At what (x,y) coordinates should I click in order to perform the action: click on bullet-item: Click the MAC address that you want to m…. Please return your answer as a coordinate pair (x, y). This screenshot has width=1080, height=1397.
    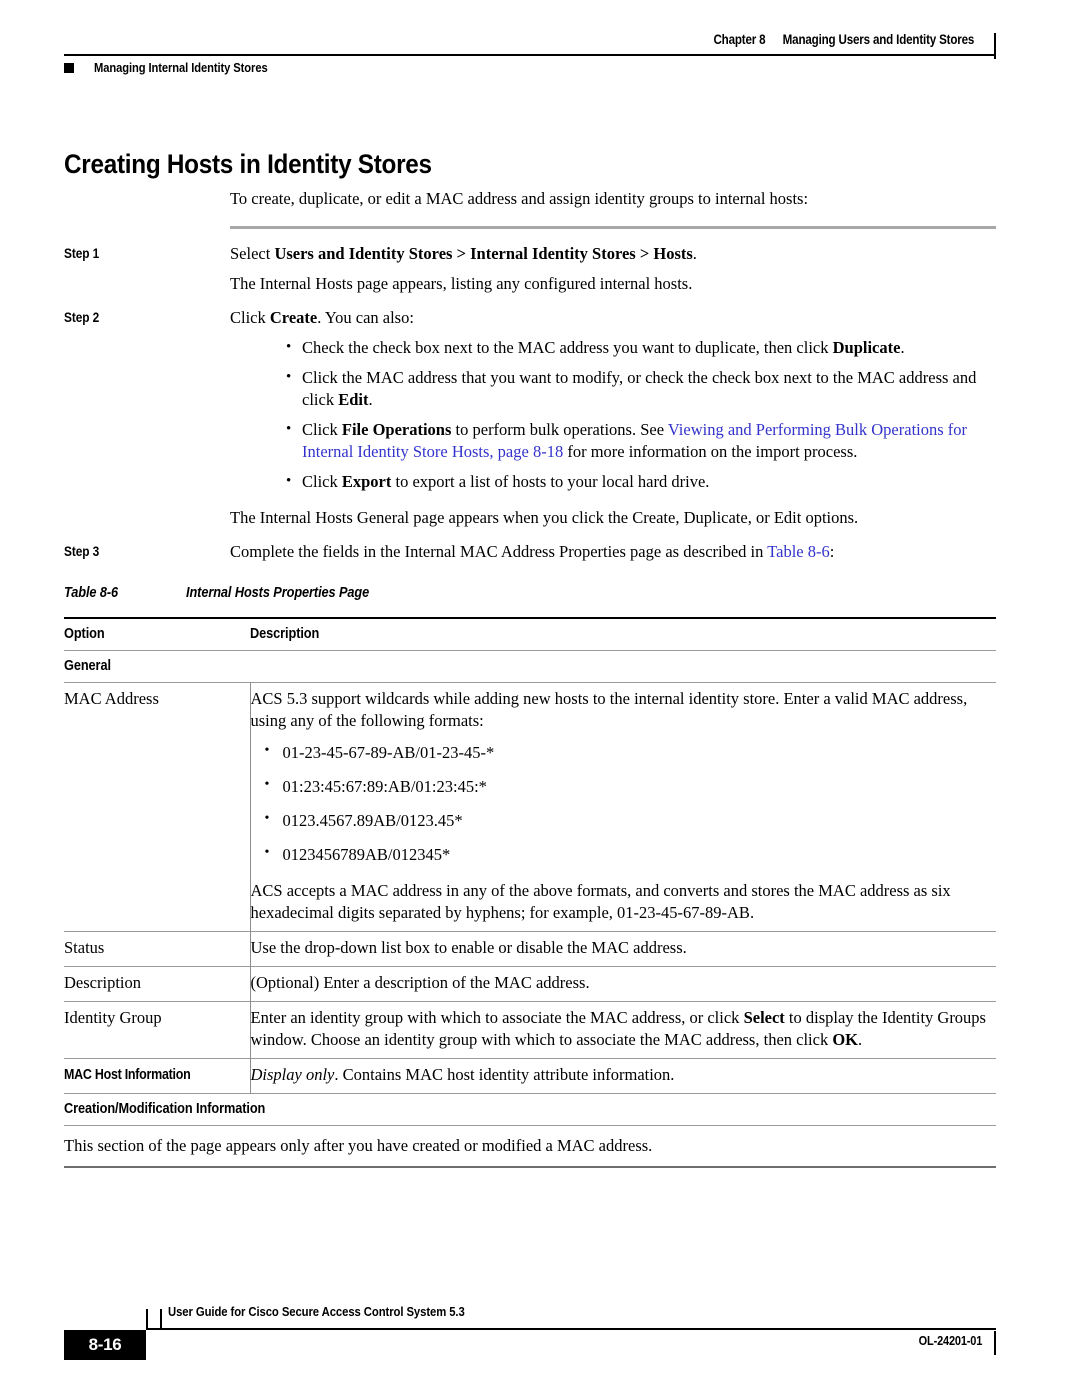
    Looking at the image, I should click on (613, 388).